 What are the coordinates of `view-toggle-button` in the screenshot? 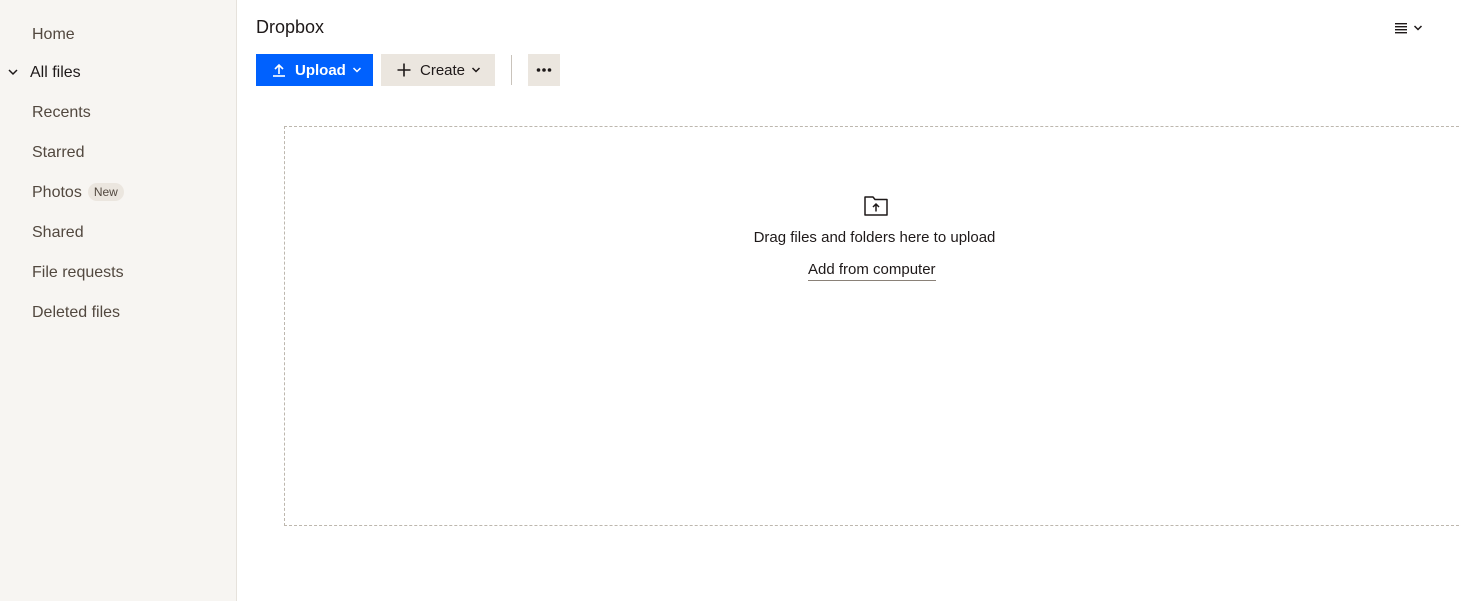 It's located at (1412, 28).